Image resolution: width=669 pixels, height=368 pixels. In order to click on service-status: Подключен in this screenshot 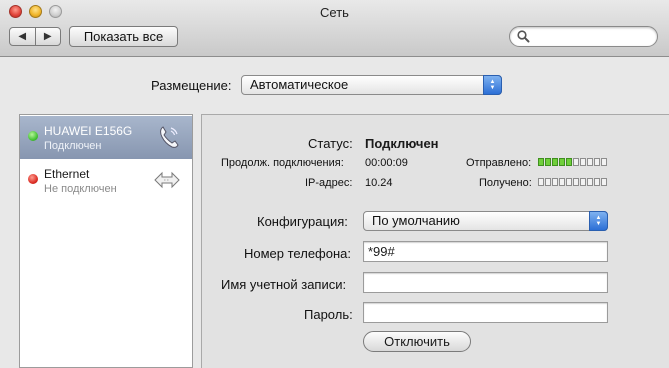, I will do `click(73, 146)`.